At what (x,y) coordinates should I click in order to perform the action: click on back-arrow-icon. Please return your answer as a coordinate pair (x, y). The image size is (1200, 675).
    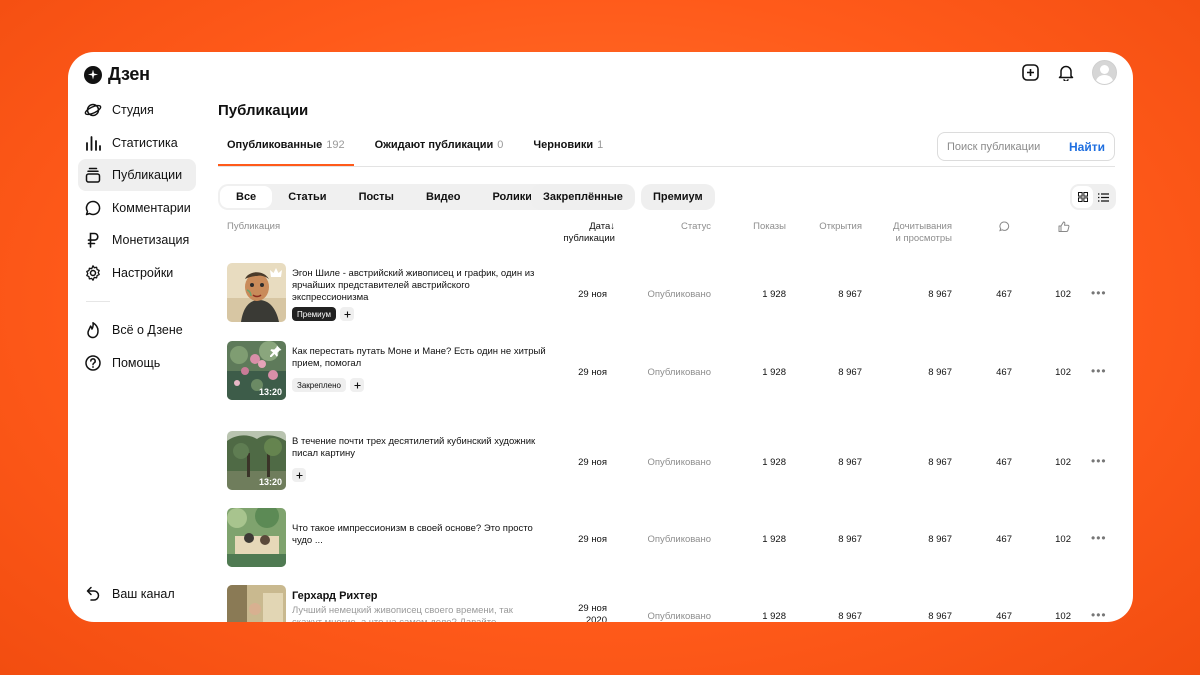
    Looking at the image, I should click on (93, 593).